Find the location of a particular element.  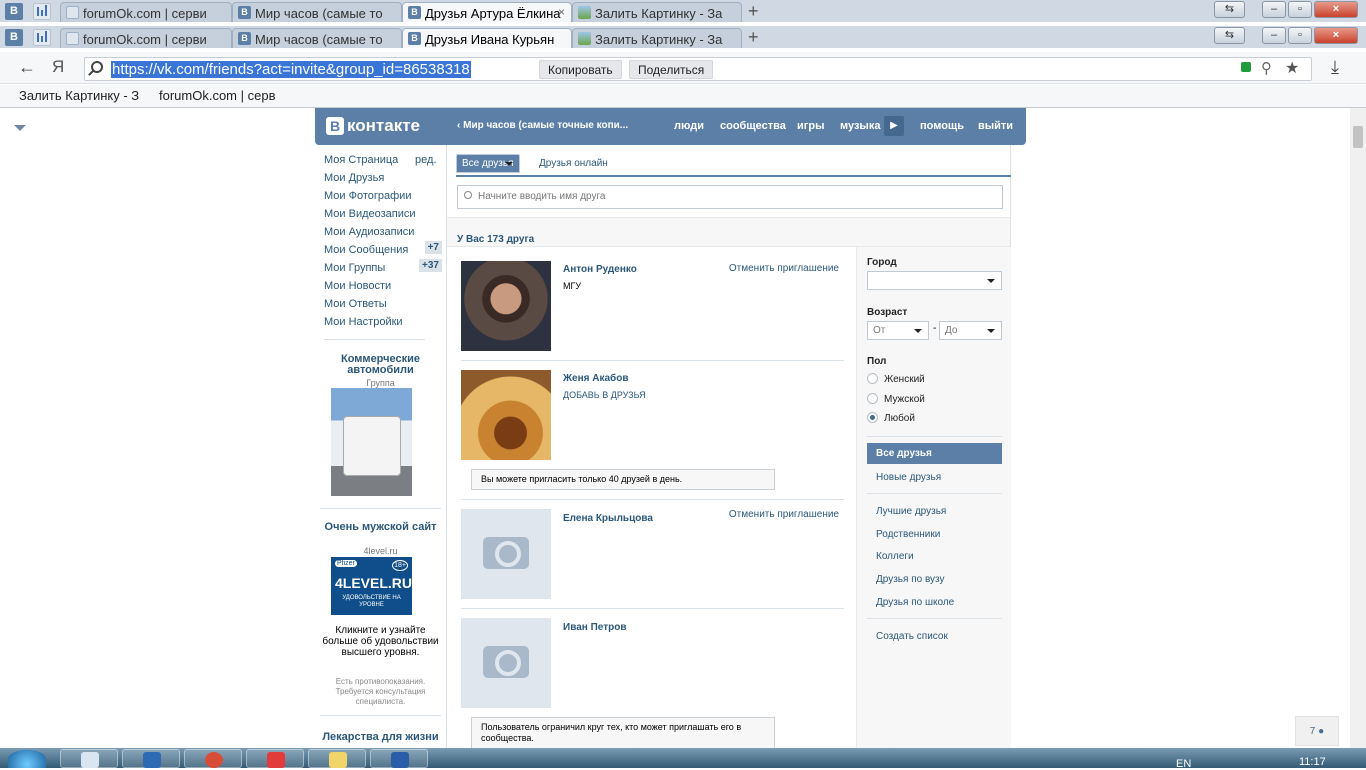

messages-count-badge: +7 is located at coordinates (433, 247).